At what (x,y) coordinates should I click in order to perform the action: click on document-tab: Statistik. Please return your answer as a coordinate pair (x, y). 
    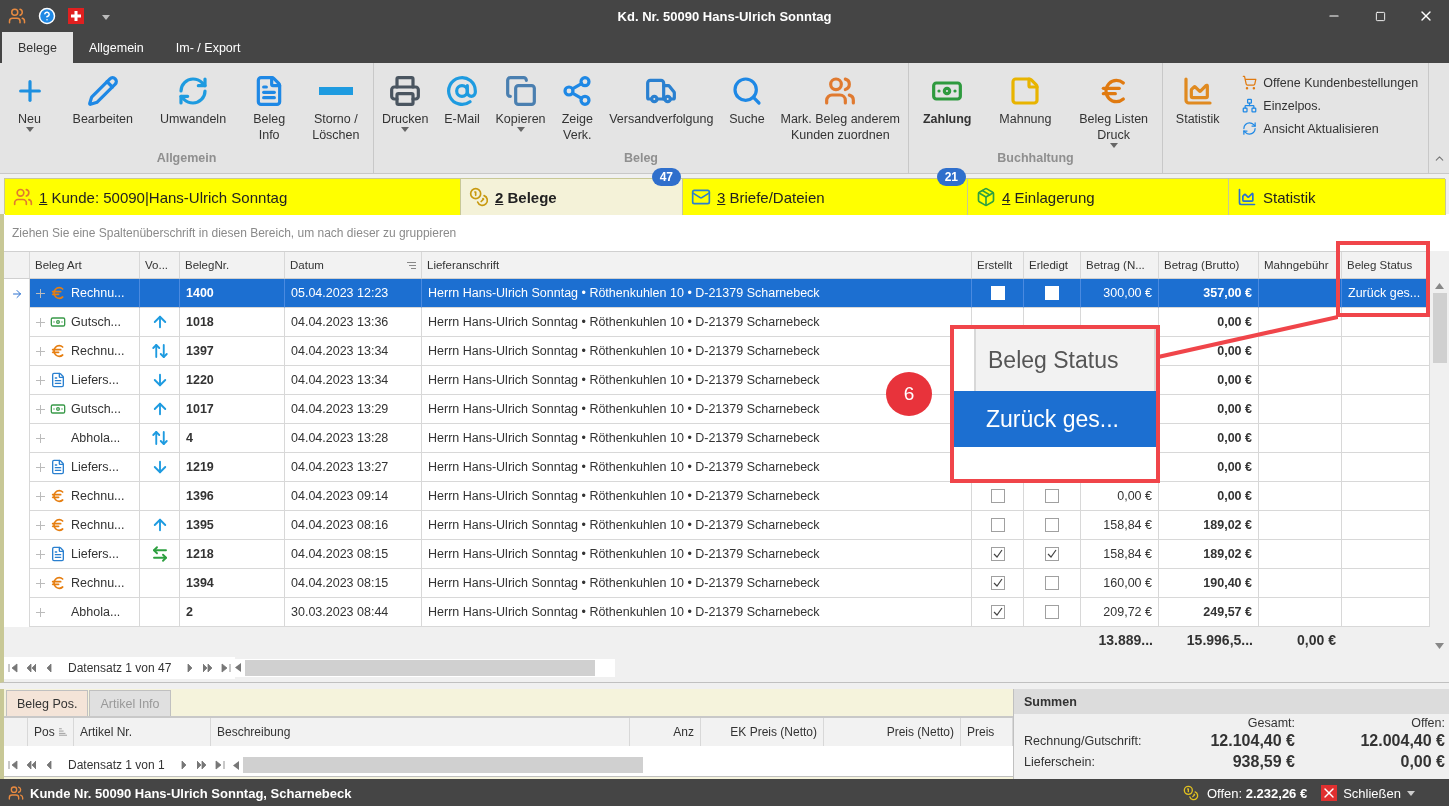
    Looking at the image, I should click on (1337, 197).